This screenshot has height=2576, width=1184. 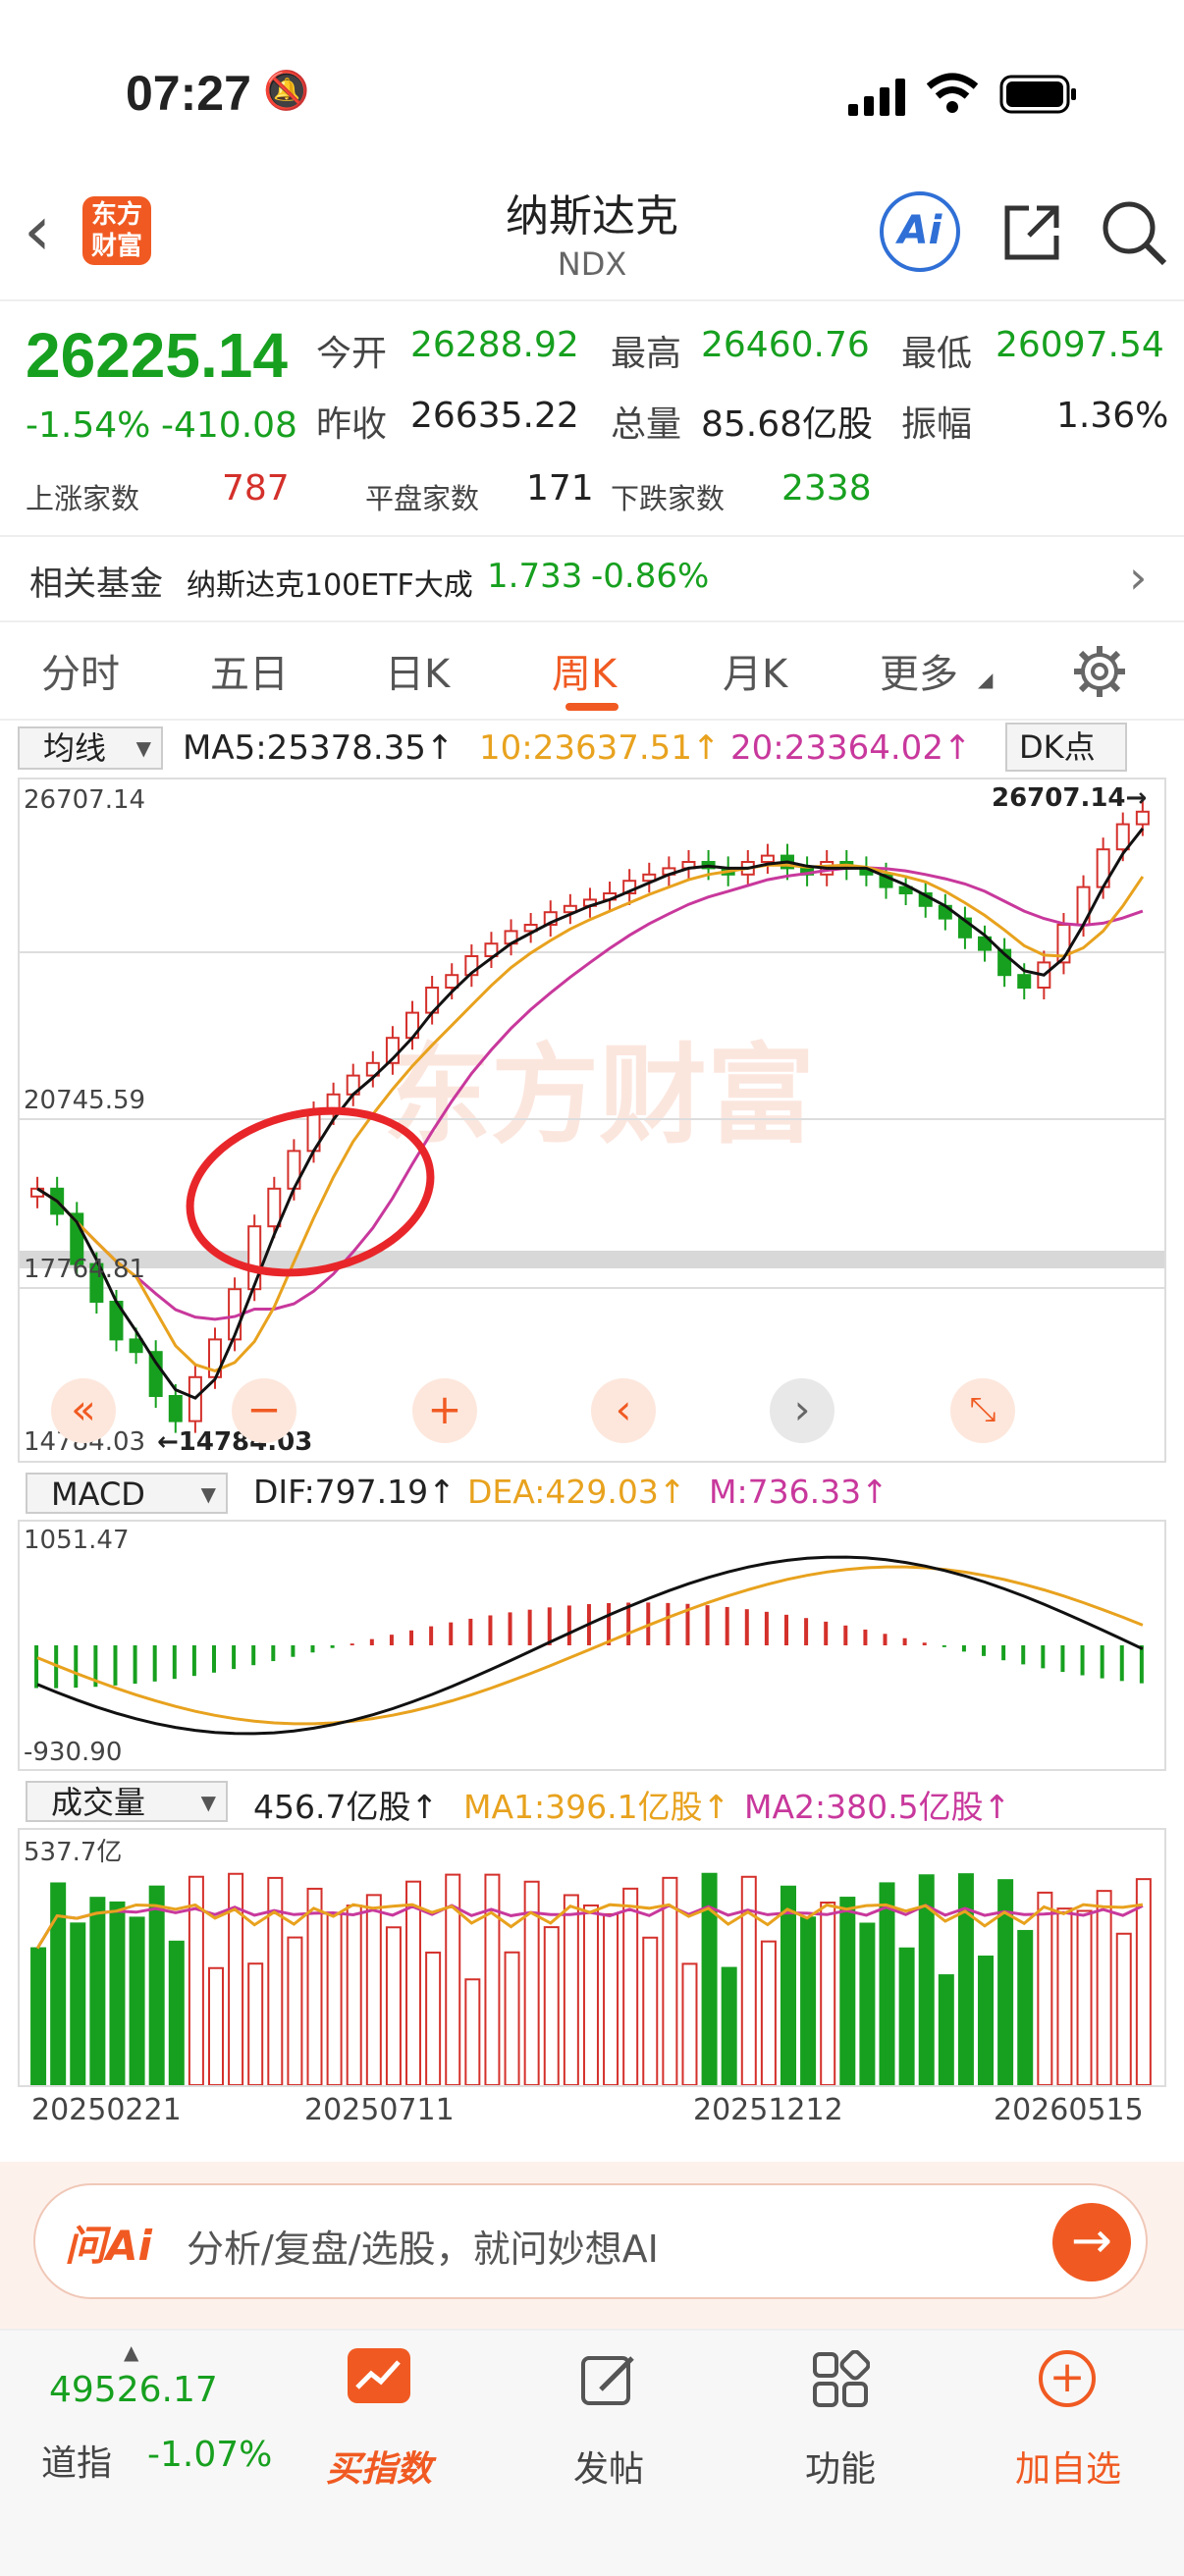 What do you see at coordinates (592, 578) in the screenshot?
I see `related-fund-bar: 相关基金 纳斯达克100ETF大成 1.733 -0.86% ›` at bounding box center [592, 578].